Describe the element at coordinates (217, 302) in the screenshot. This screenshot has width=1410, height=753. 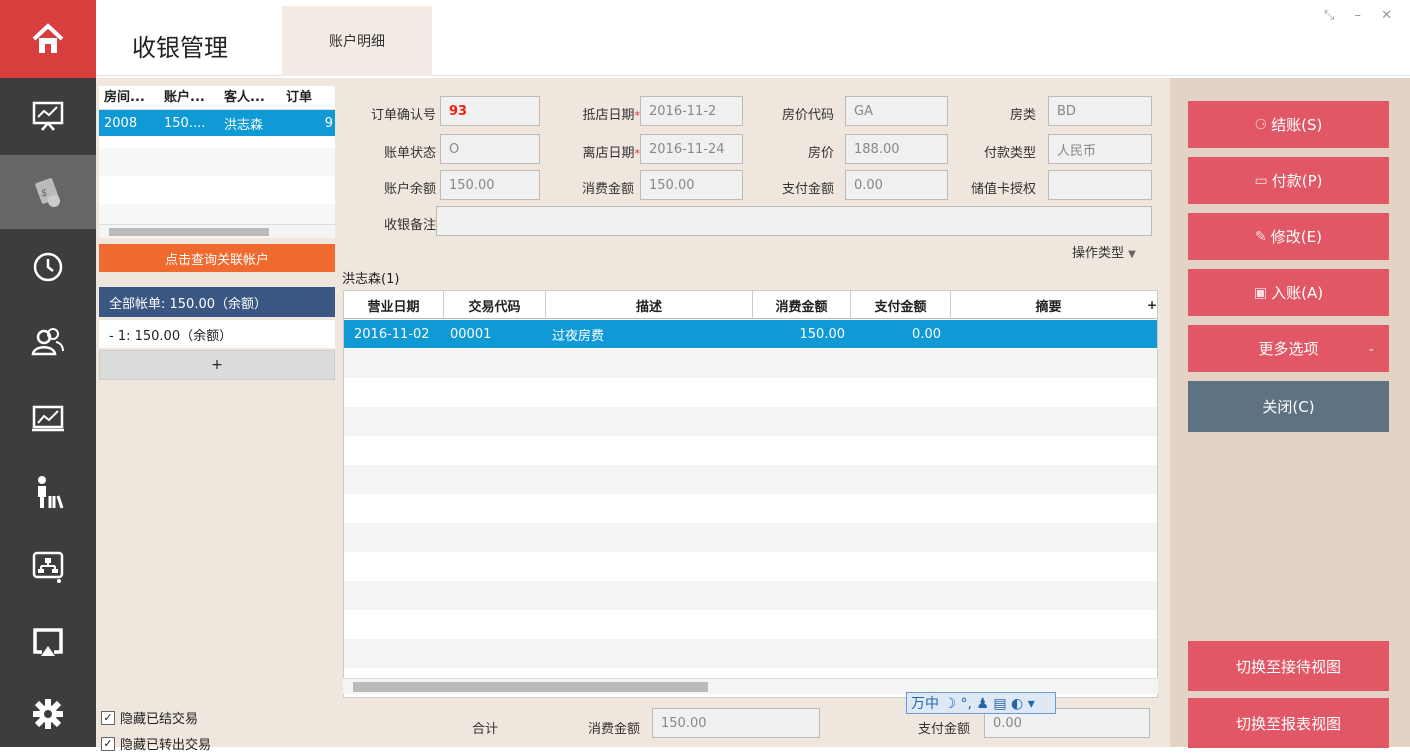
I see `all-accounts-bar: 全部帐单: 150.00（余额）` at that location.